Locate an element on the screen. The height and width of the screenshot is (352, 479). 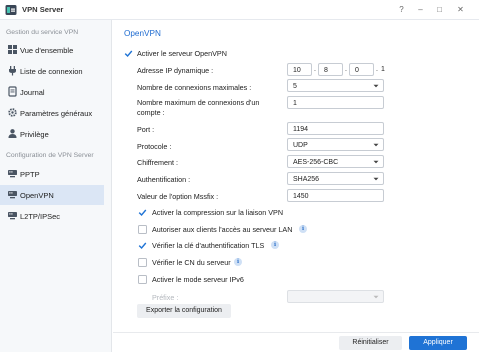
gear-icon is located at coordinates (12, 112).